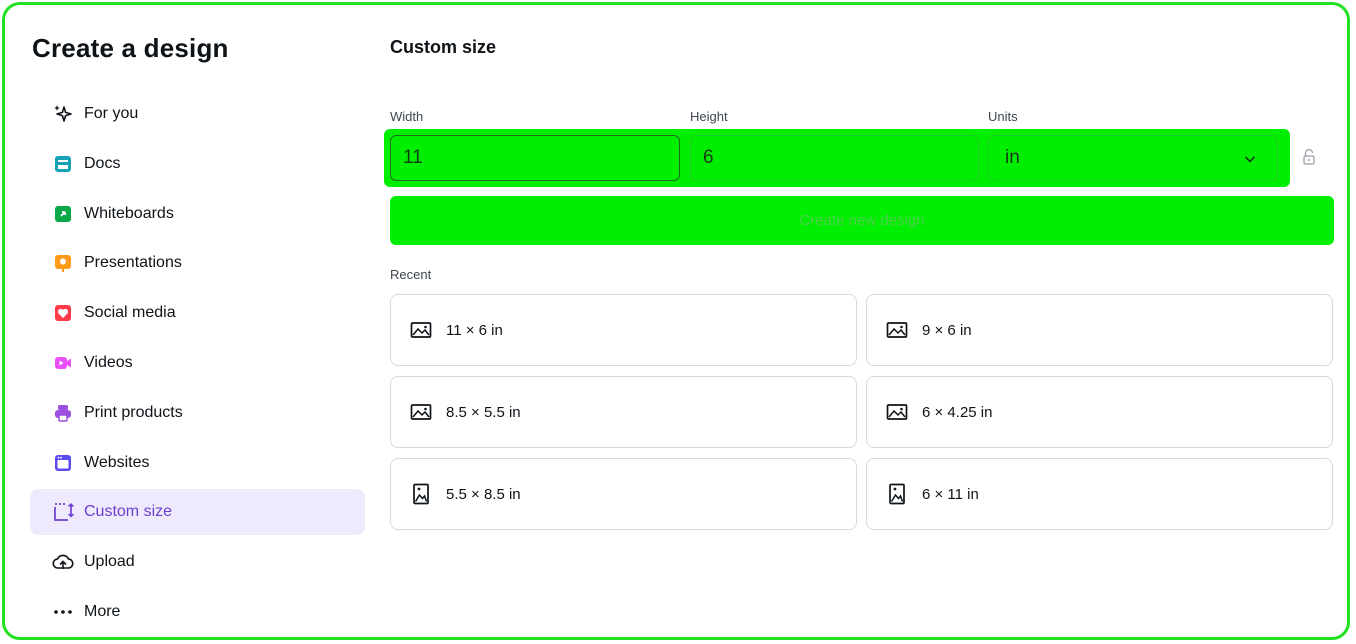 The width and height of the screenshot is (1356, 644). I want to click on recent-size-card: 8.5 × 5.5 in, so click(623, 412).